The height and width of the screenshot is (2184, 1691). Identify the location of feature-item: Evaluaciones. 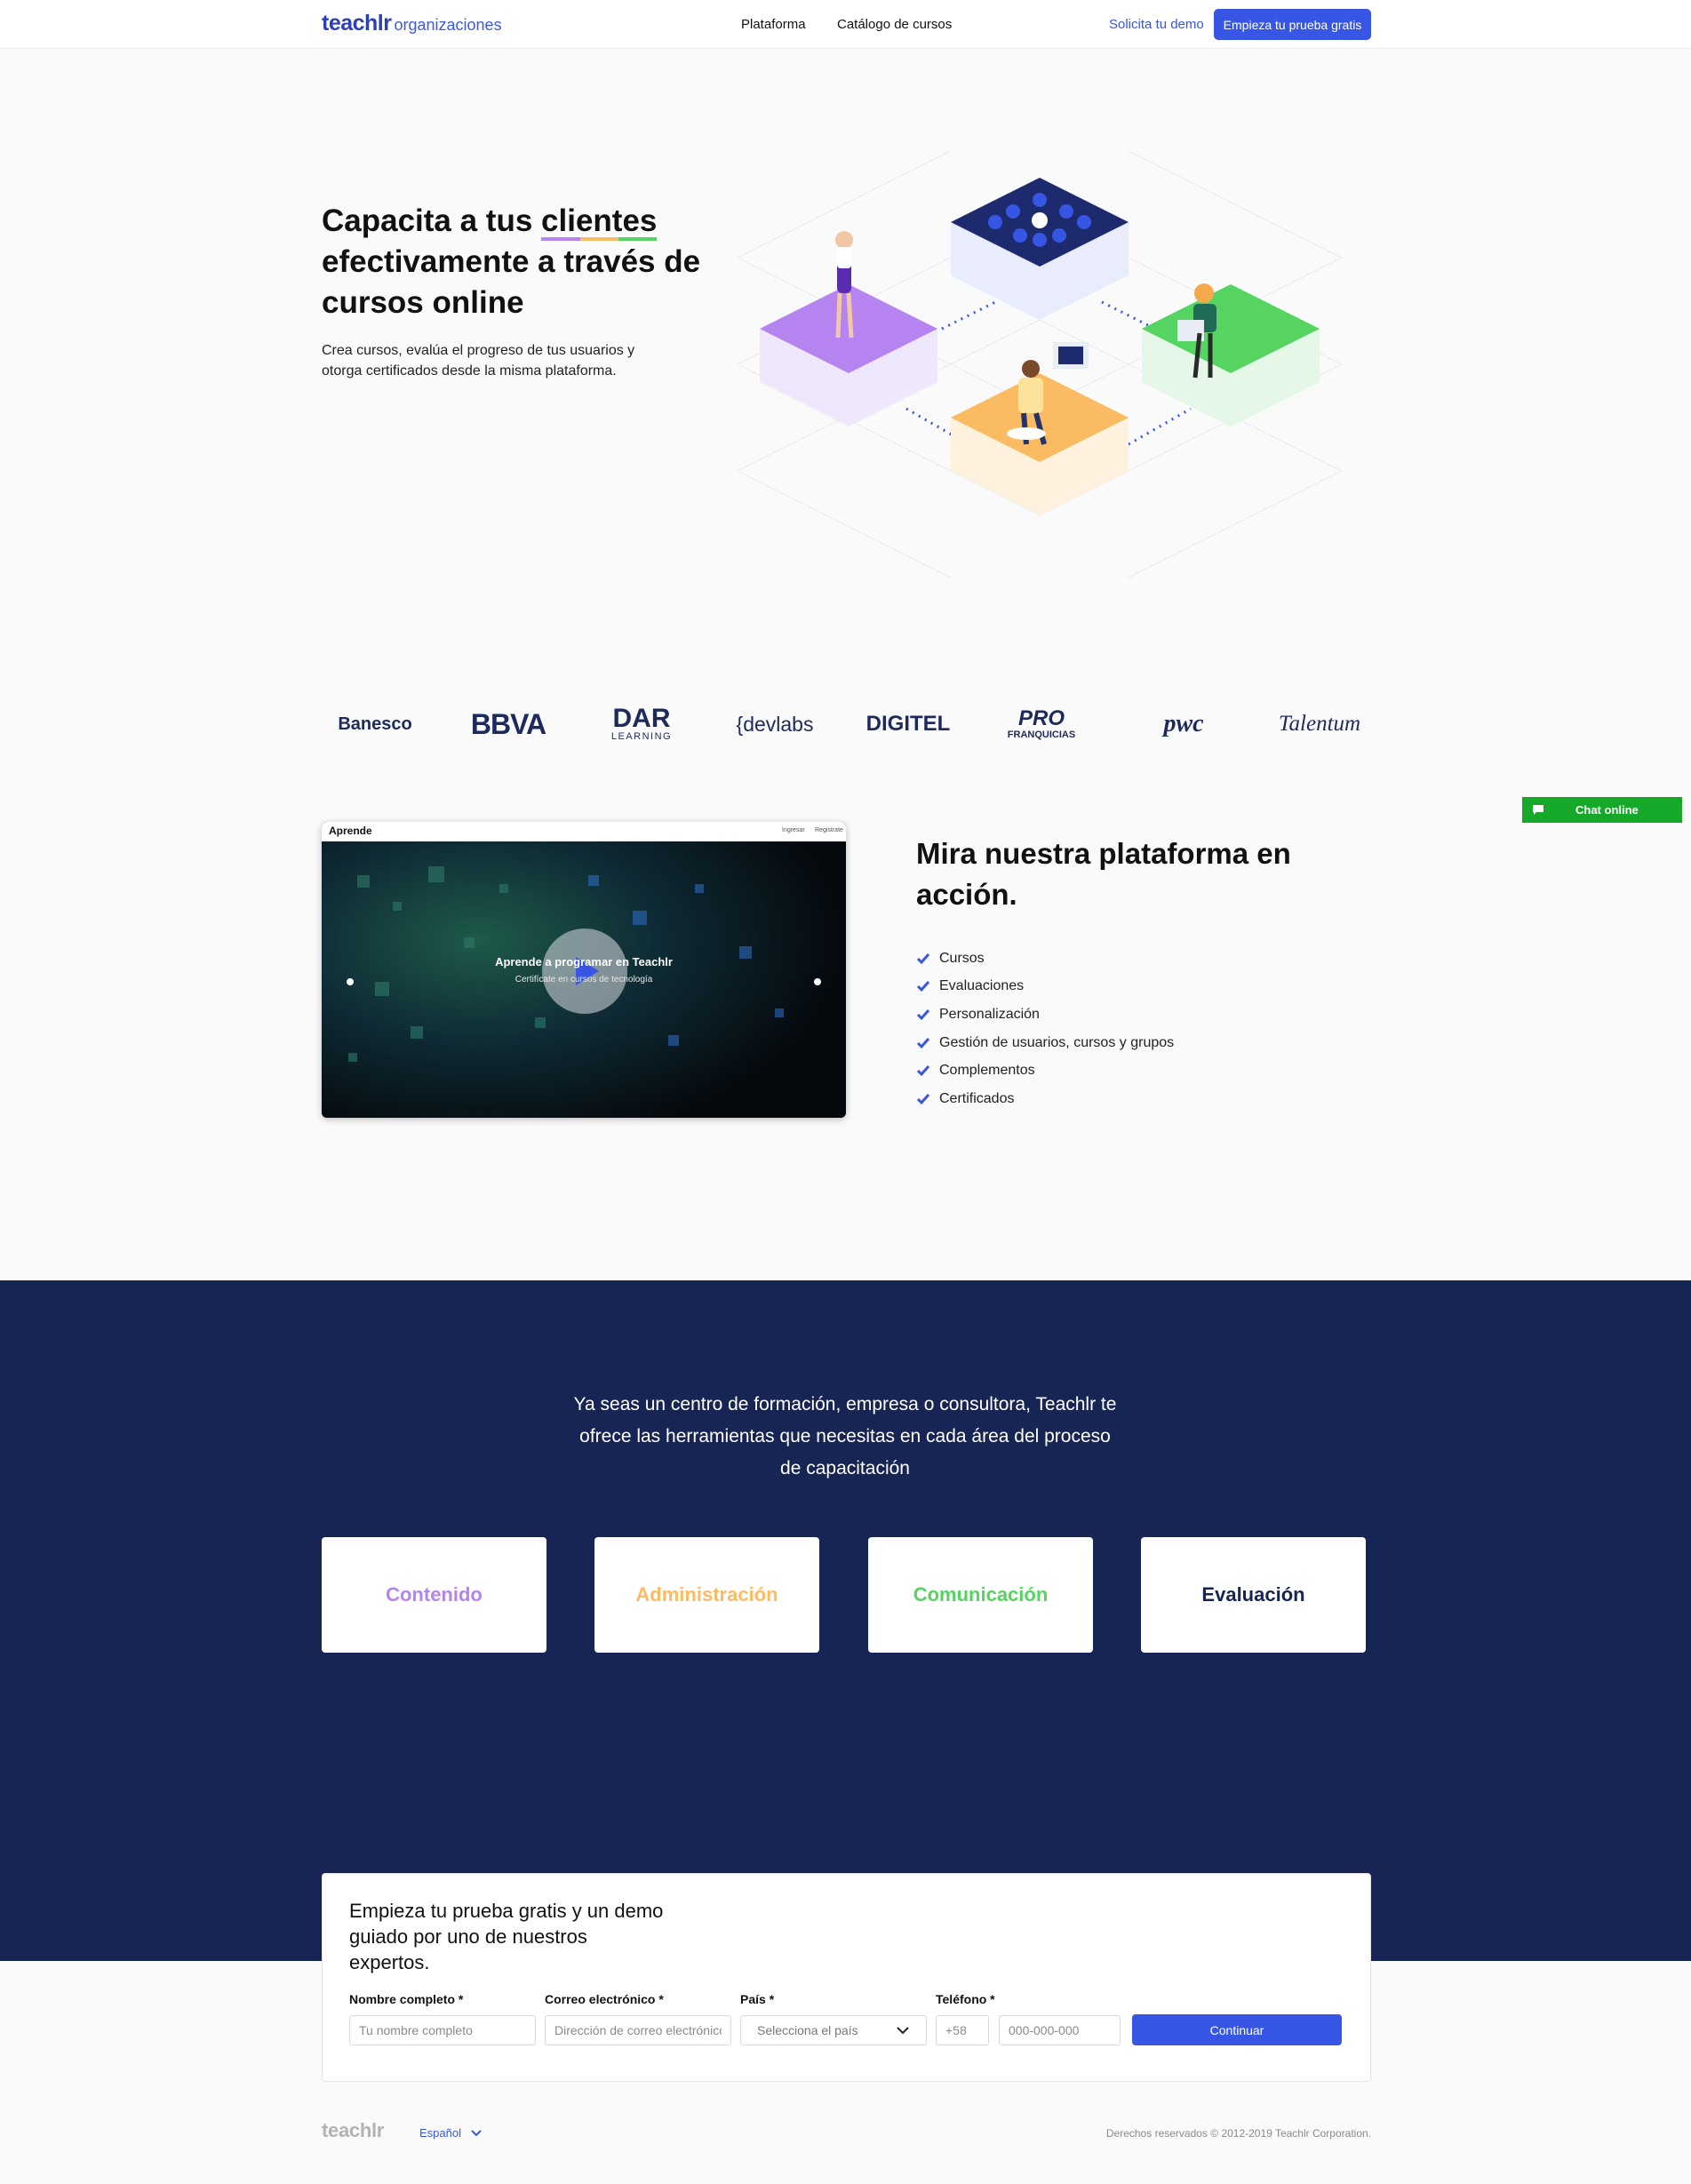
(1045, 987).